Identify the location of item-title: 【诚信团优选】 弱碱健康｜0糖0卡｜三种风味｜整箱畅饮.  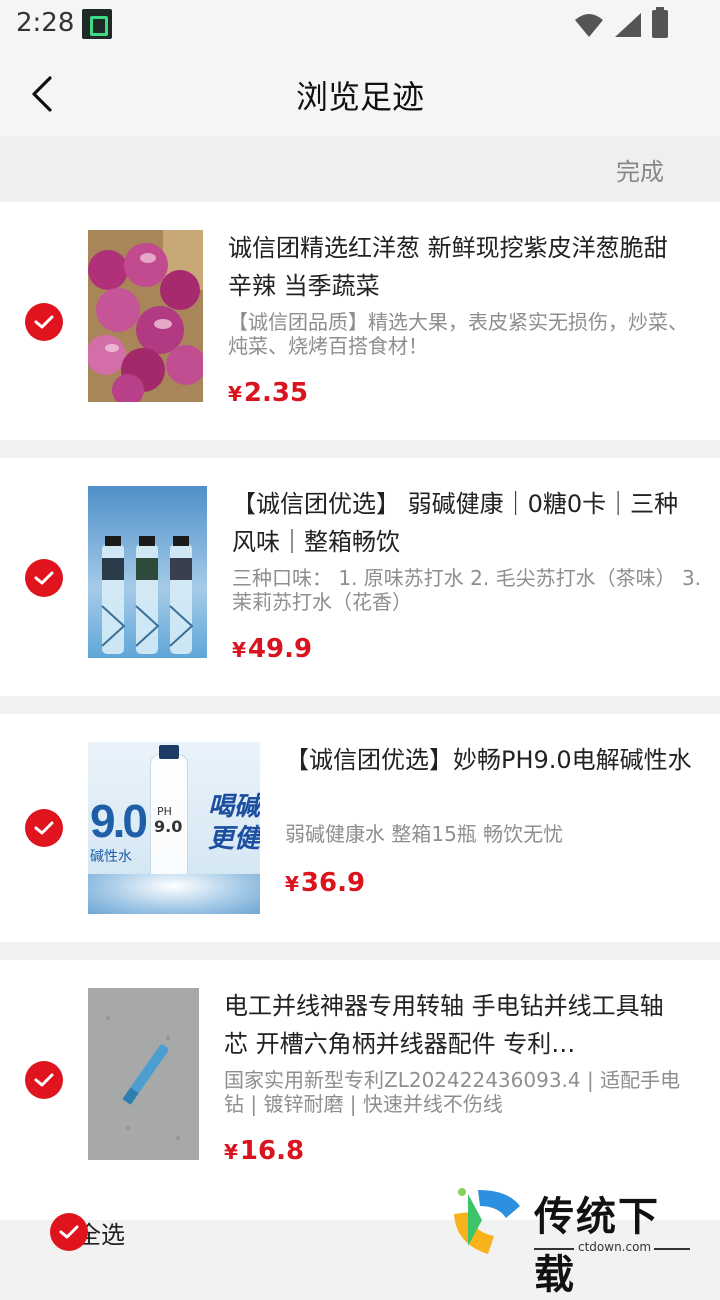
(467, 523).